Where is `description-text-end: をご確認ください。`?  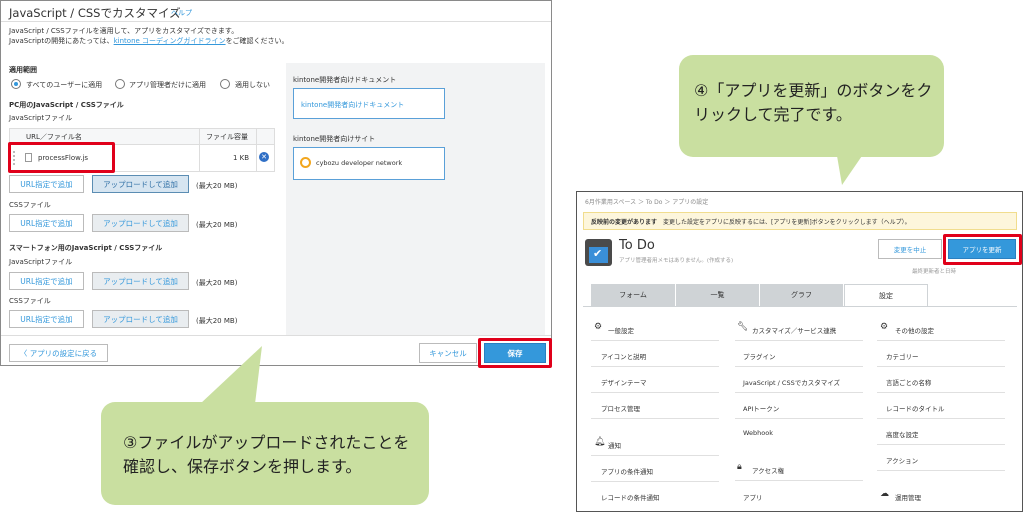
description-text-end: をご確認ください。 is located at coordinates (257, 41).